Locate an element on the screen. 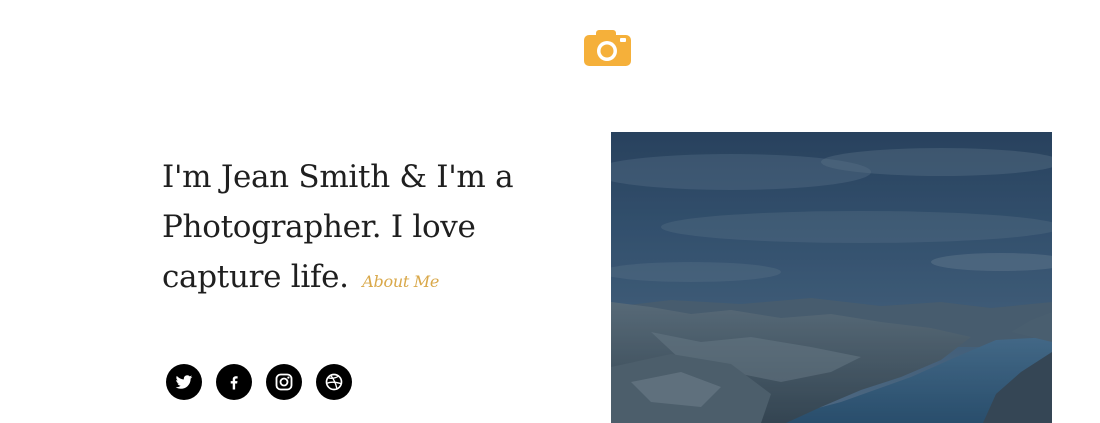  facebook-icon is located at coordinates (234, 382).